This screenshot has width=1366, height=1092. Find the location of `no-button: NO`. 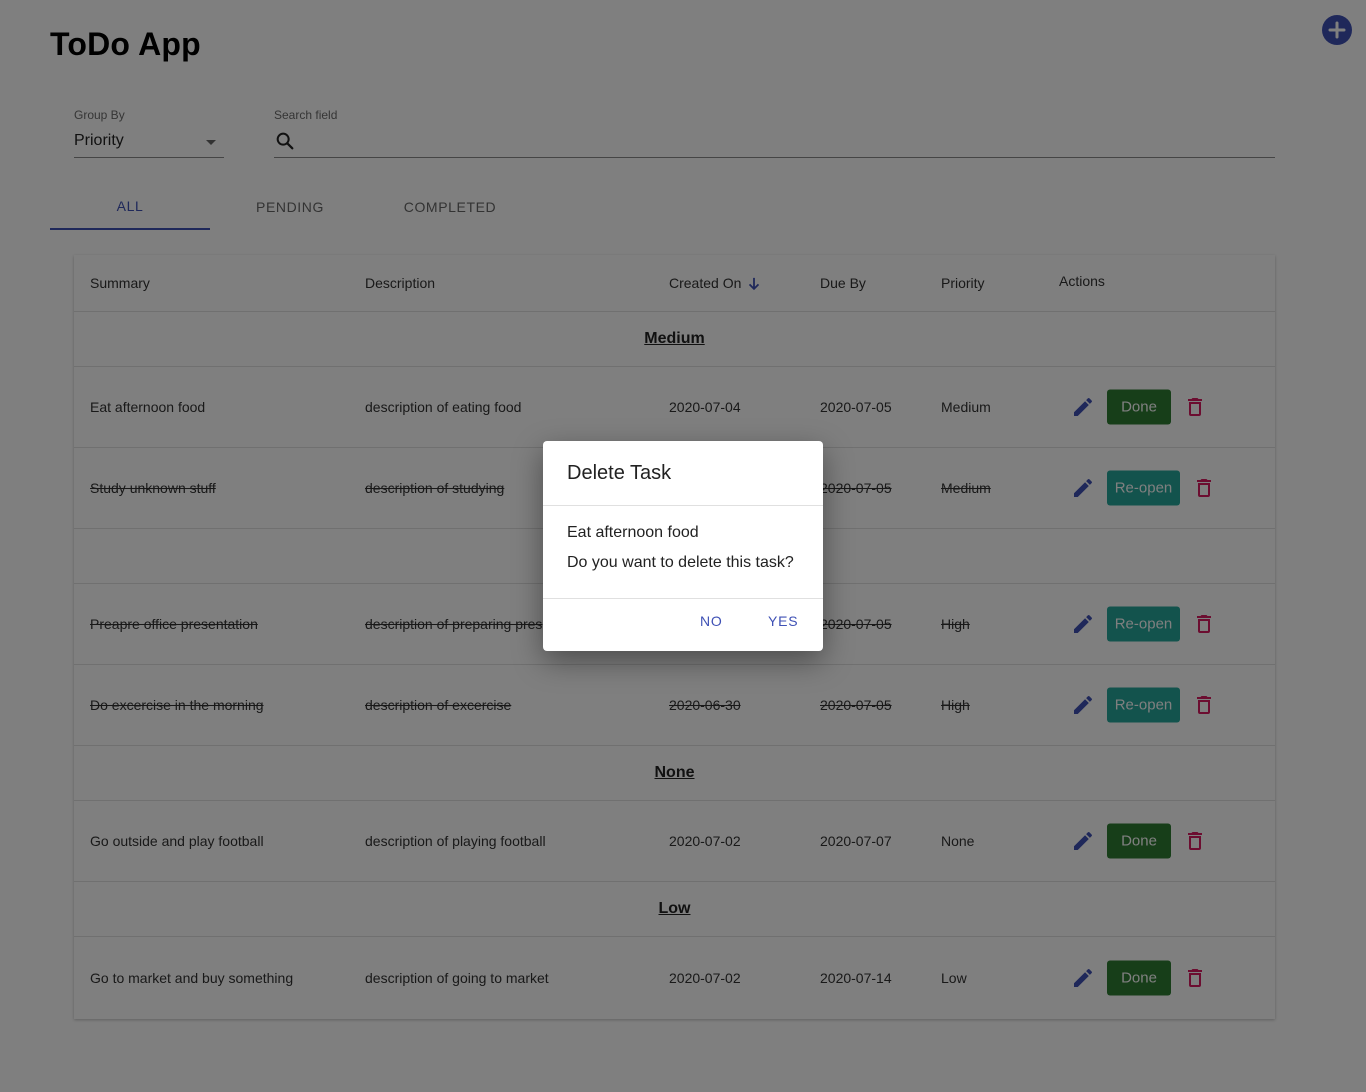

no-button: NO is located at coordinates (711, 621).